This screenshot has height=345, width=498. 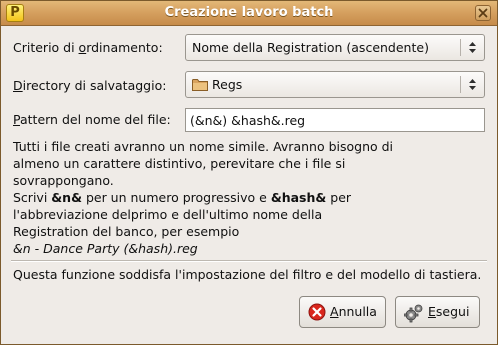 What do you see at coordinates (334, 311) in the screenshot?
I see `cancel-label-mnemonic: A` at bounding box center [334, 311].